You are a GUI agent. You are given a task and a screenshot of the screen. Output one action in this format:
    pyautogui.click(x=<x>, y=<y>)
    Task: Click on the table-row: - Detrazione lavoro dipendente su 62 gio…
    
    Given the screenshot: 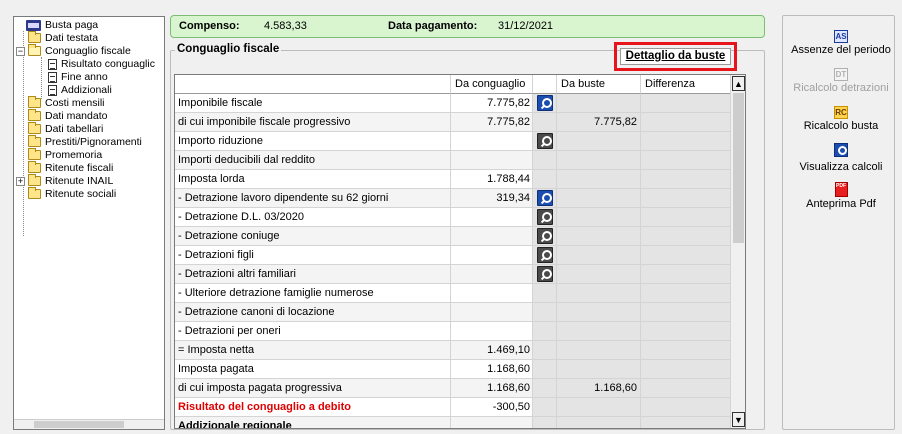 What is the action you would take?
    pyautogui.click(x=453, y=198)
    